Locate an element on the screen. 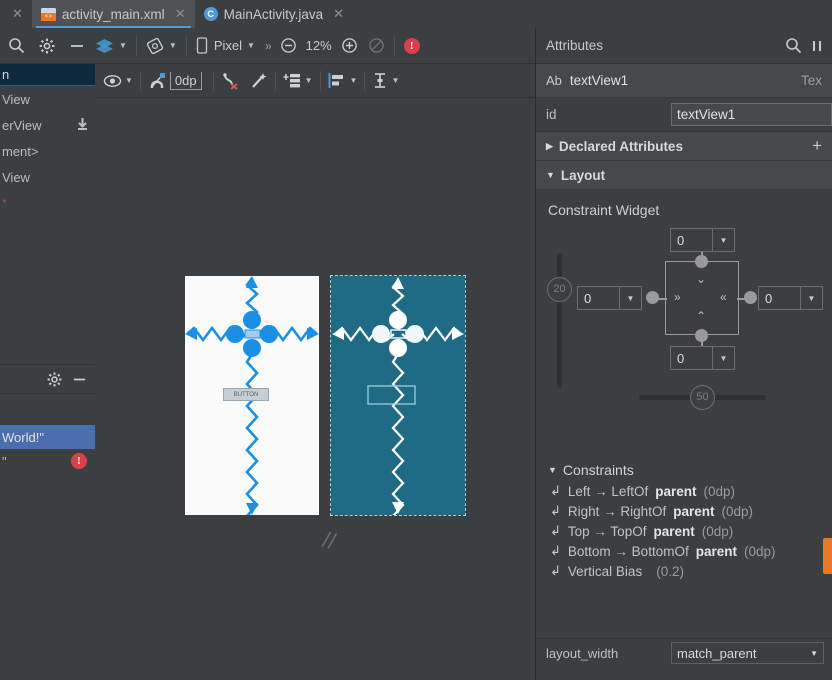  layout-section: ▼ Layout is located at coordinates (684, 175).